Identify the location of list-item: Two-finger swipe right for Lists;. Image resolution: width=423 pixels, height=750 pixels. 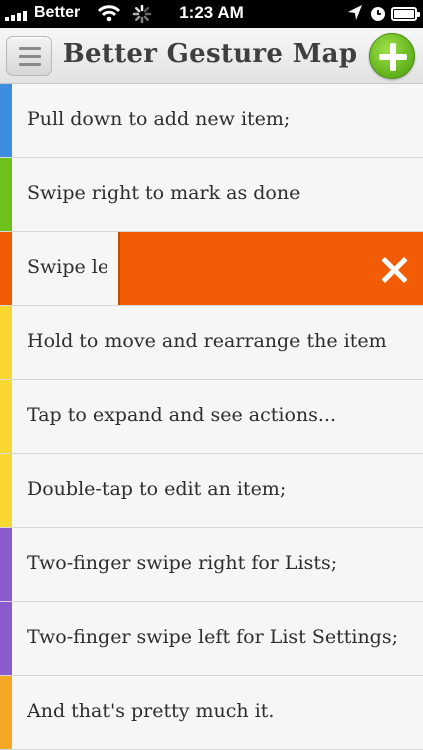
(211, 565).